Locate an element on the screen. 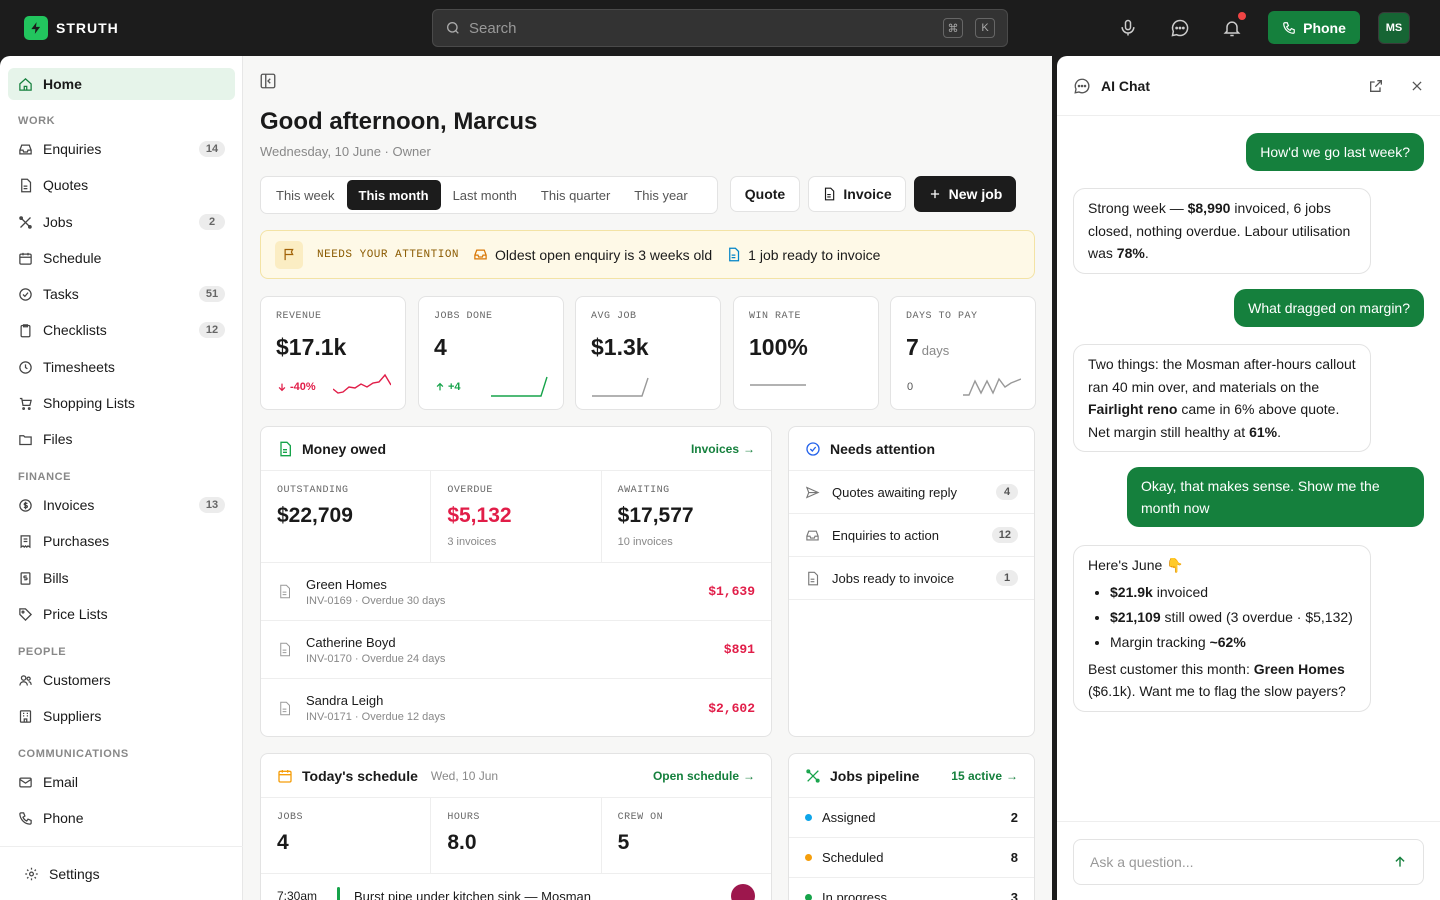  microphone-icon is located at coordinates (1128, 28).